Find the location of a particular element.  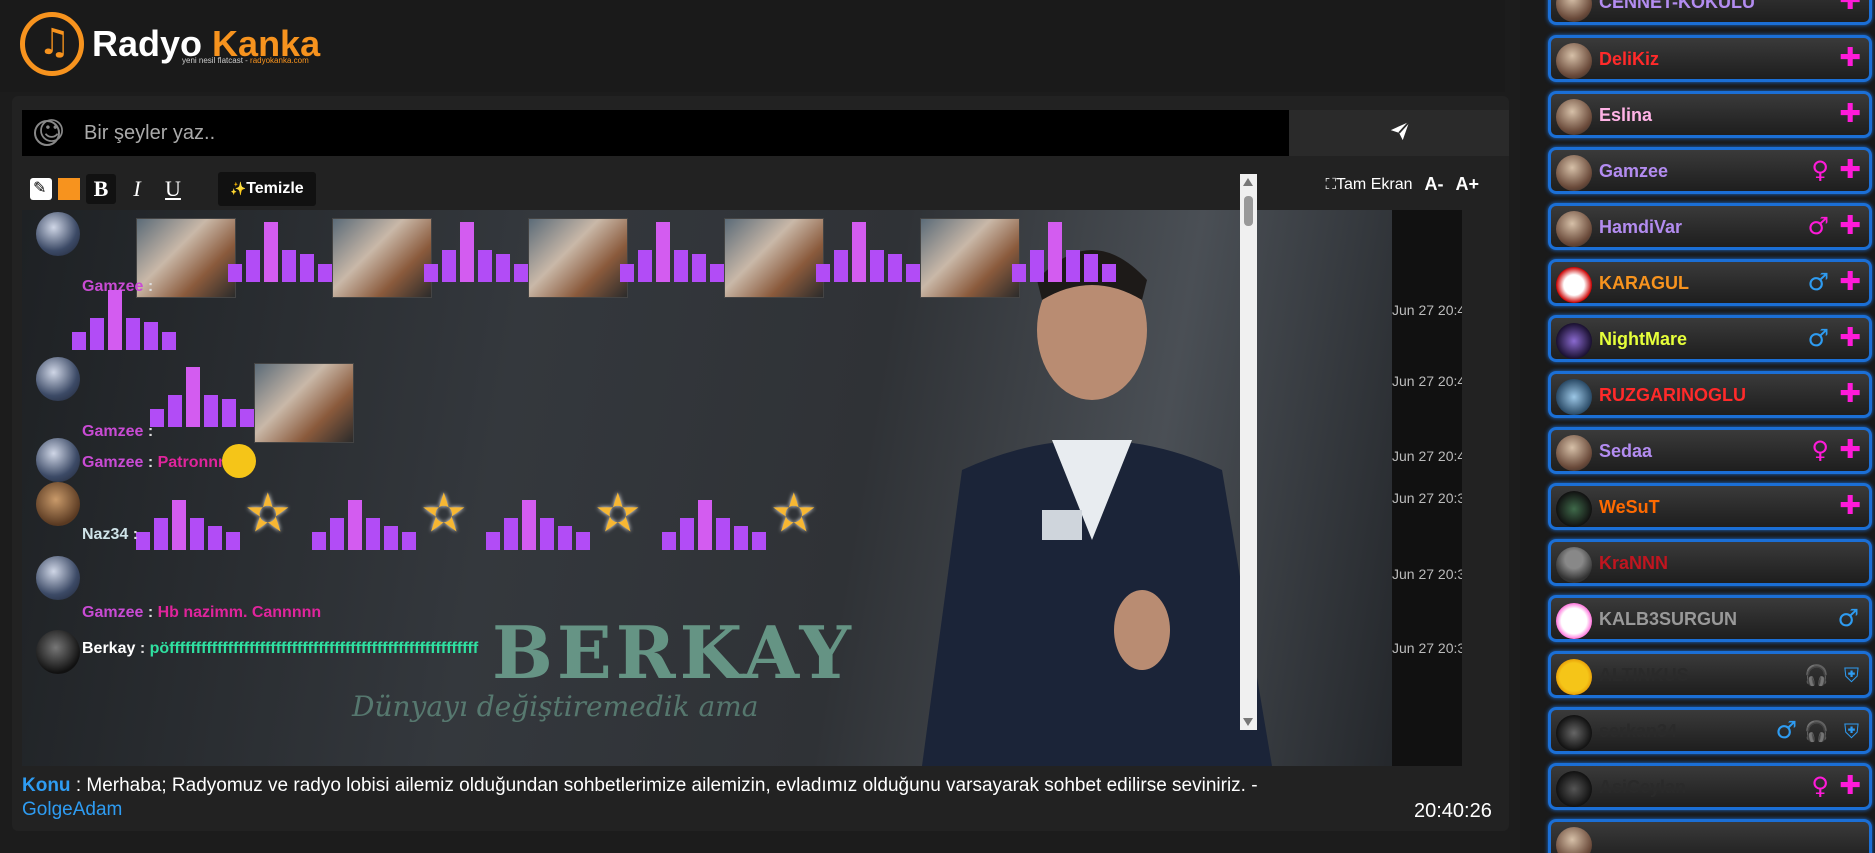

user-card: WeSuT ✚ is located at coordinates (1710, 506).